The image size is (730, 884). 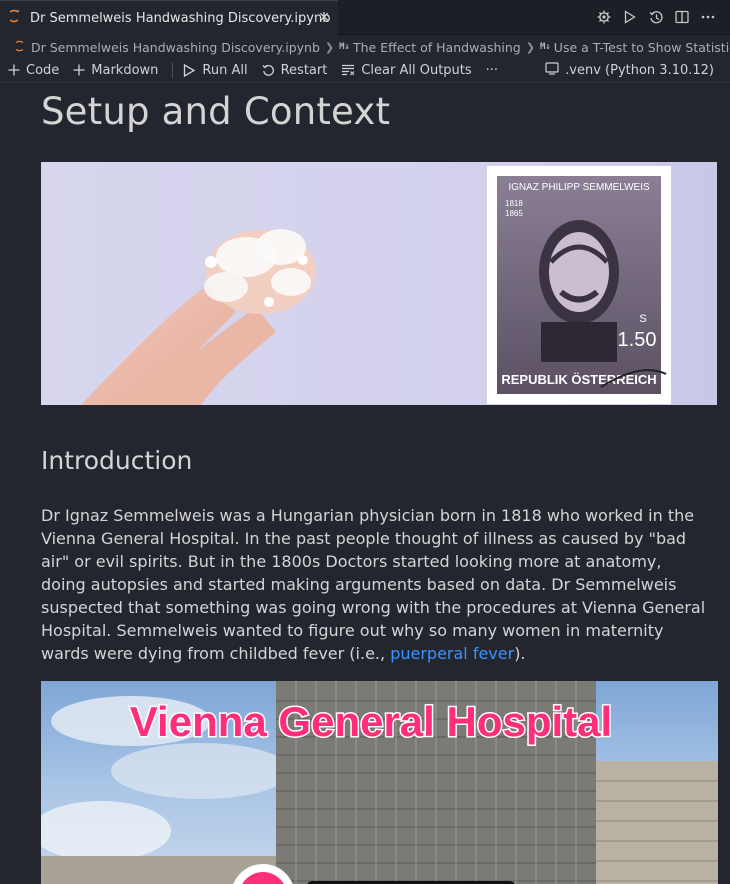 I want to click on breadcrumb-section: M↓ The Effect of Handwashing, so click(x=430, y=47).